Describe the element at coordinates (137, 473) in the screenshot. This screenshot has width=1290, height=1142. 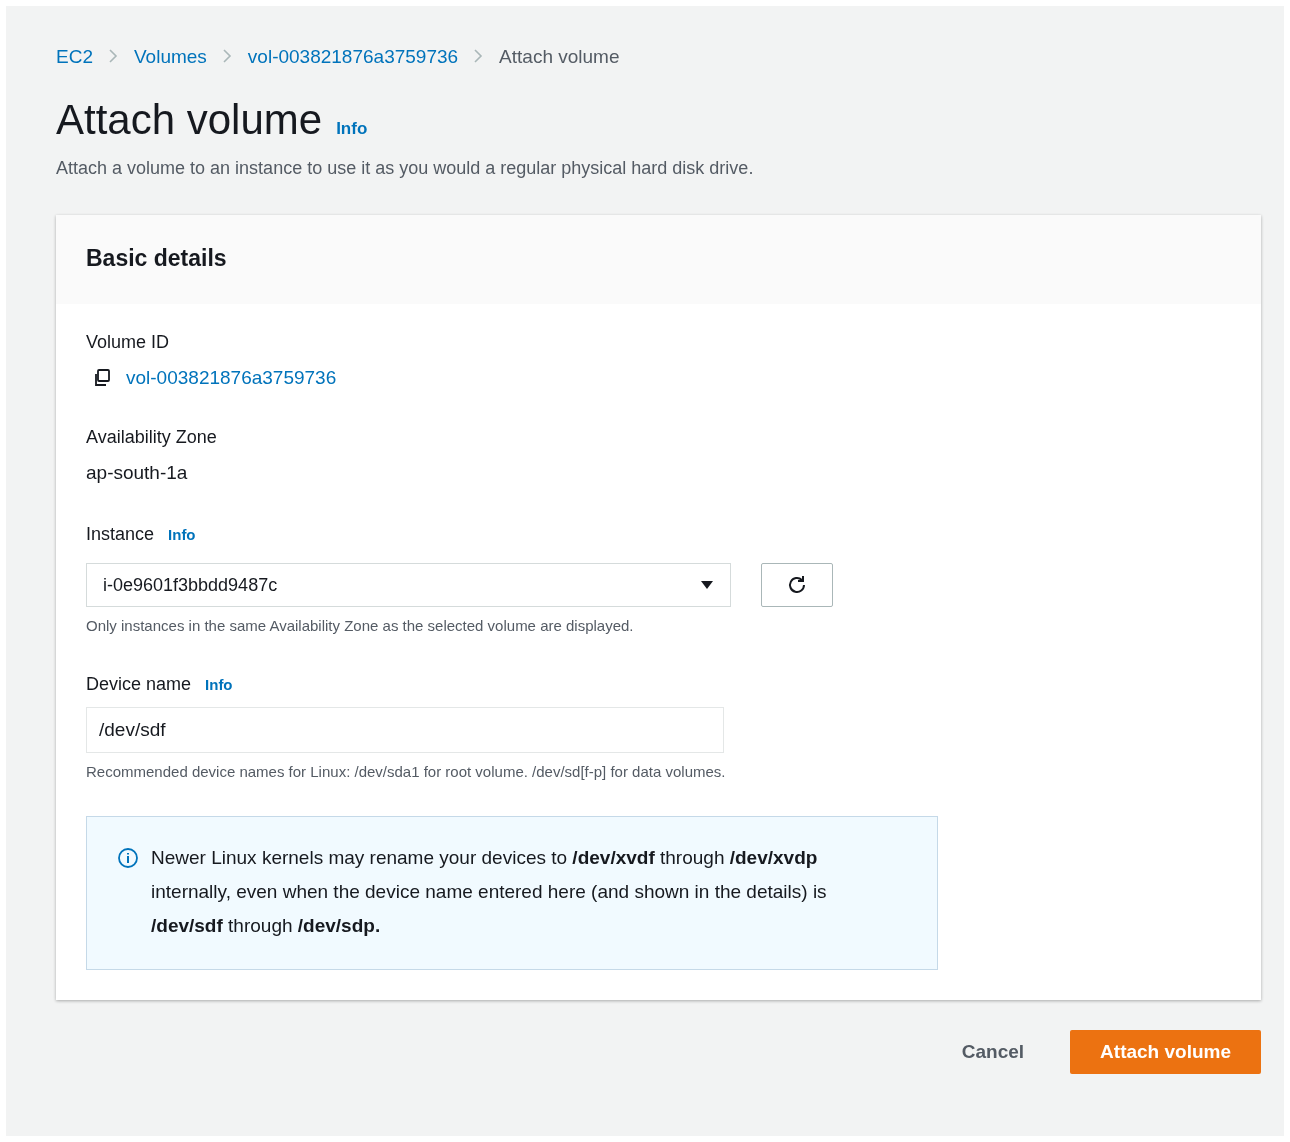
I see `field-value: ap-south-1a` at that location.